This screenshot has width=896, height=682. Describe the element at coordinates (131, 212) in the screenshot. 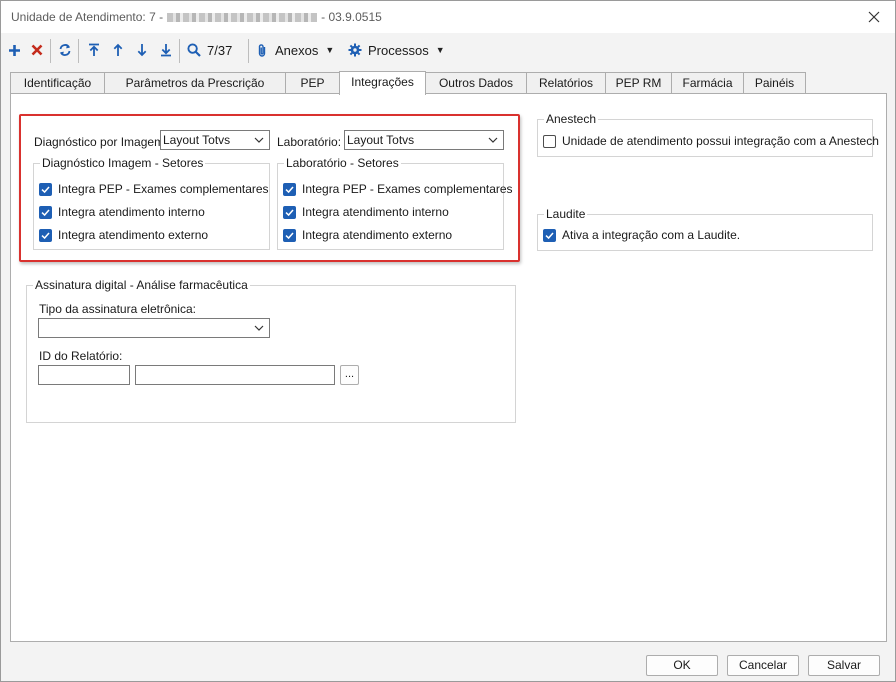

I see `checkbox-label: Integra atendimento interno` at that location.